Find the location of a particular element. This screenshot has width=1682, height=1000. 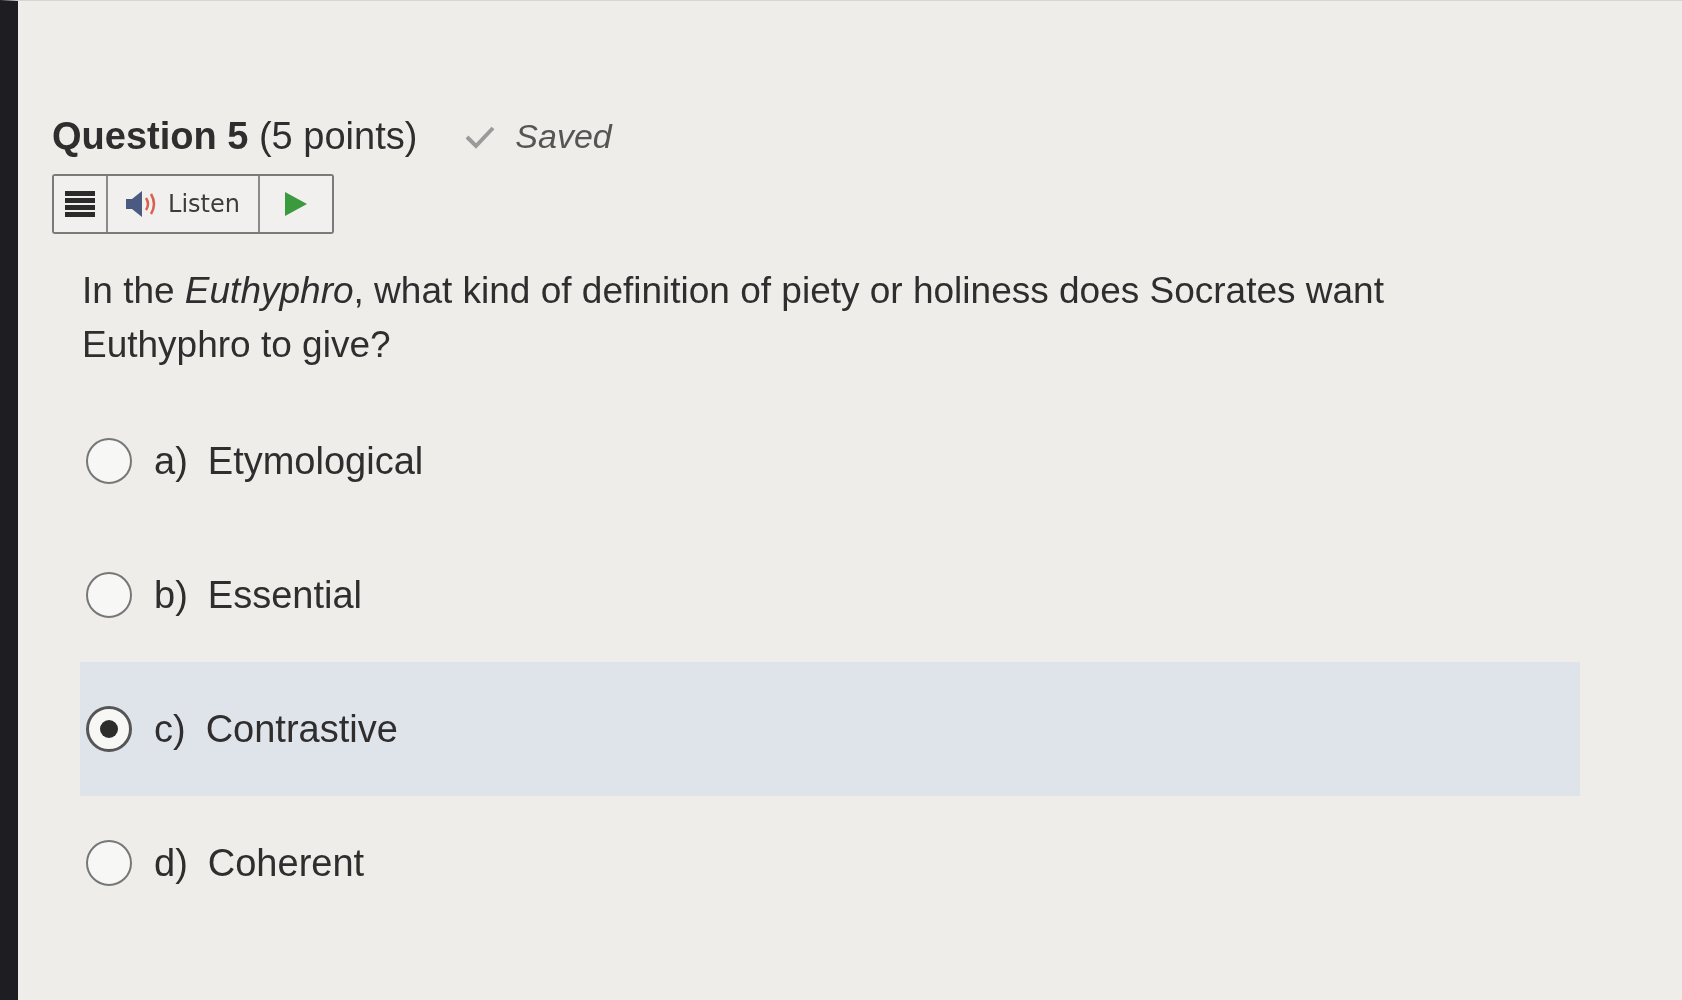

answer-option: a) Etymological is located at coordinates (289, 461).